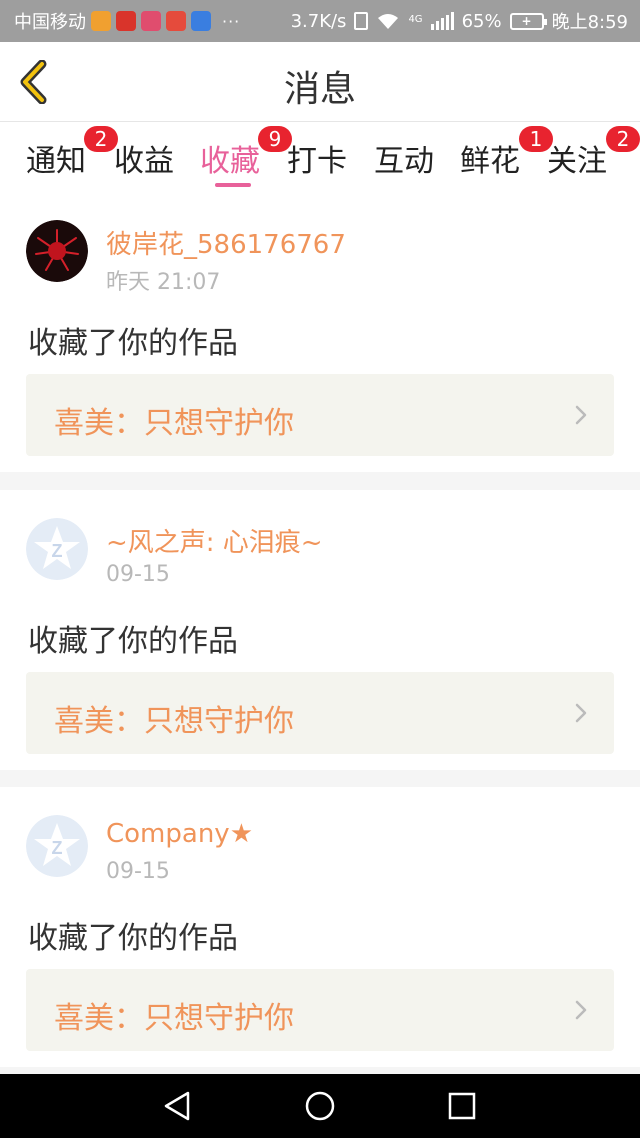 The width and height of the screenshot is (640, 1138). I want to click on avatar, so click(57, 251).